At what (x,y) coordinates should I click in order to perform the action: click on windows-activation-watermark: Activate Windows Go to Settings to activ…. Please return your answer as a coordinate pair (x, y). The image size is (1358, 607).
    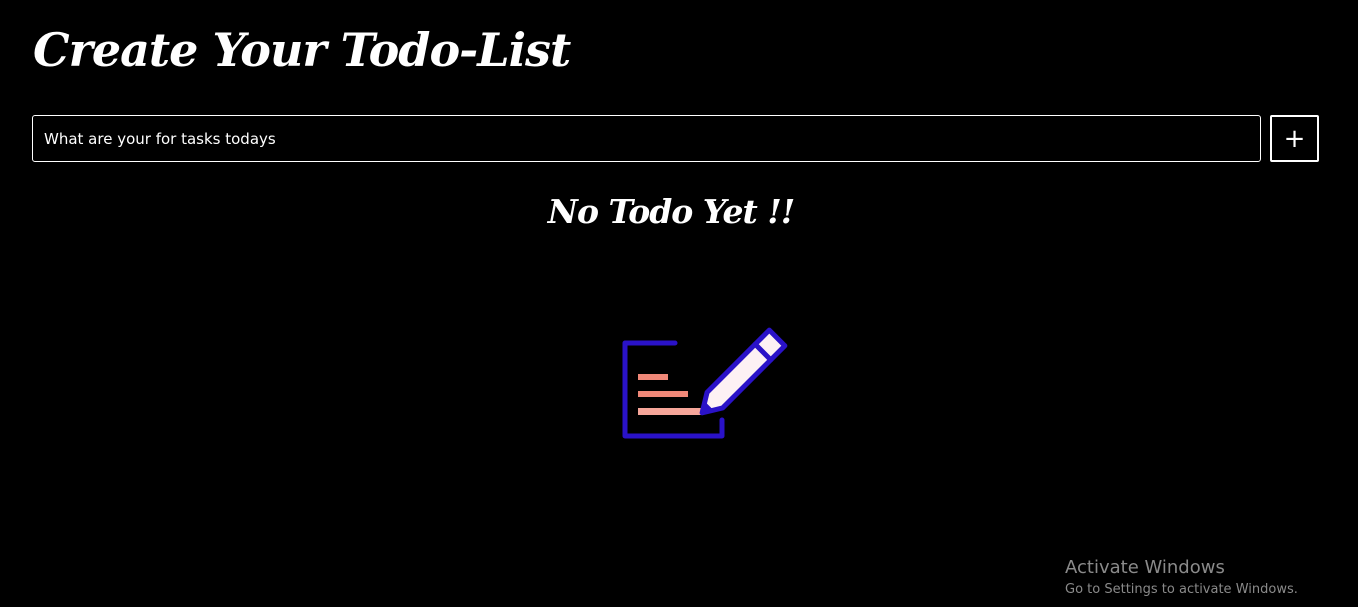
    Looking at the image, I should click on (1181, 578).